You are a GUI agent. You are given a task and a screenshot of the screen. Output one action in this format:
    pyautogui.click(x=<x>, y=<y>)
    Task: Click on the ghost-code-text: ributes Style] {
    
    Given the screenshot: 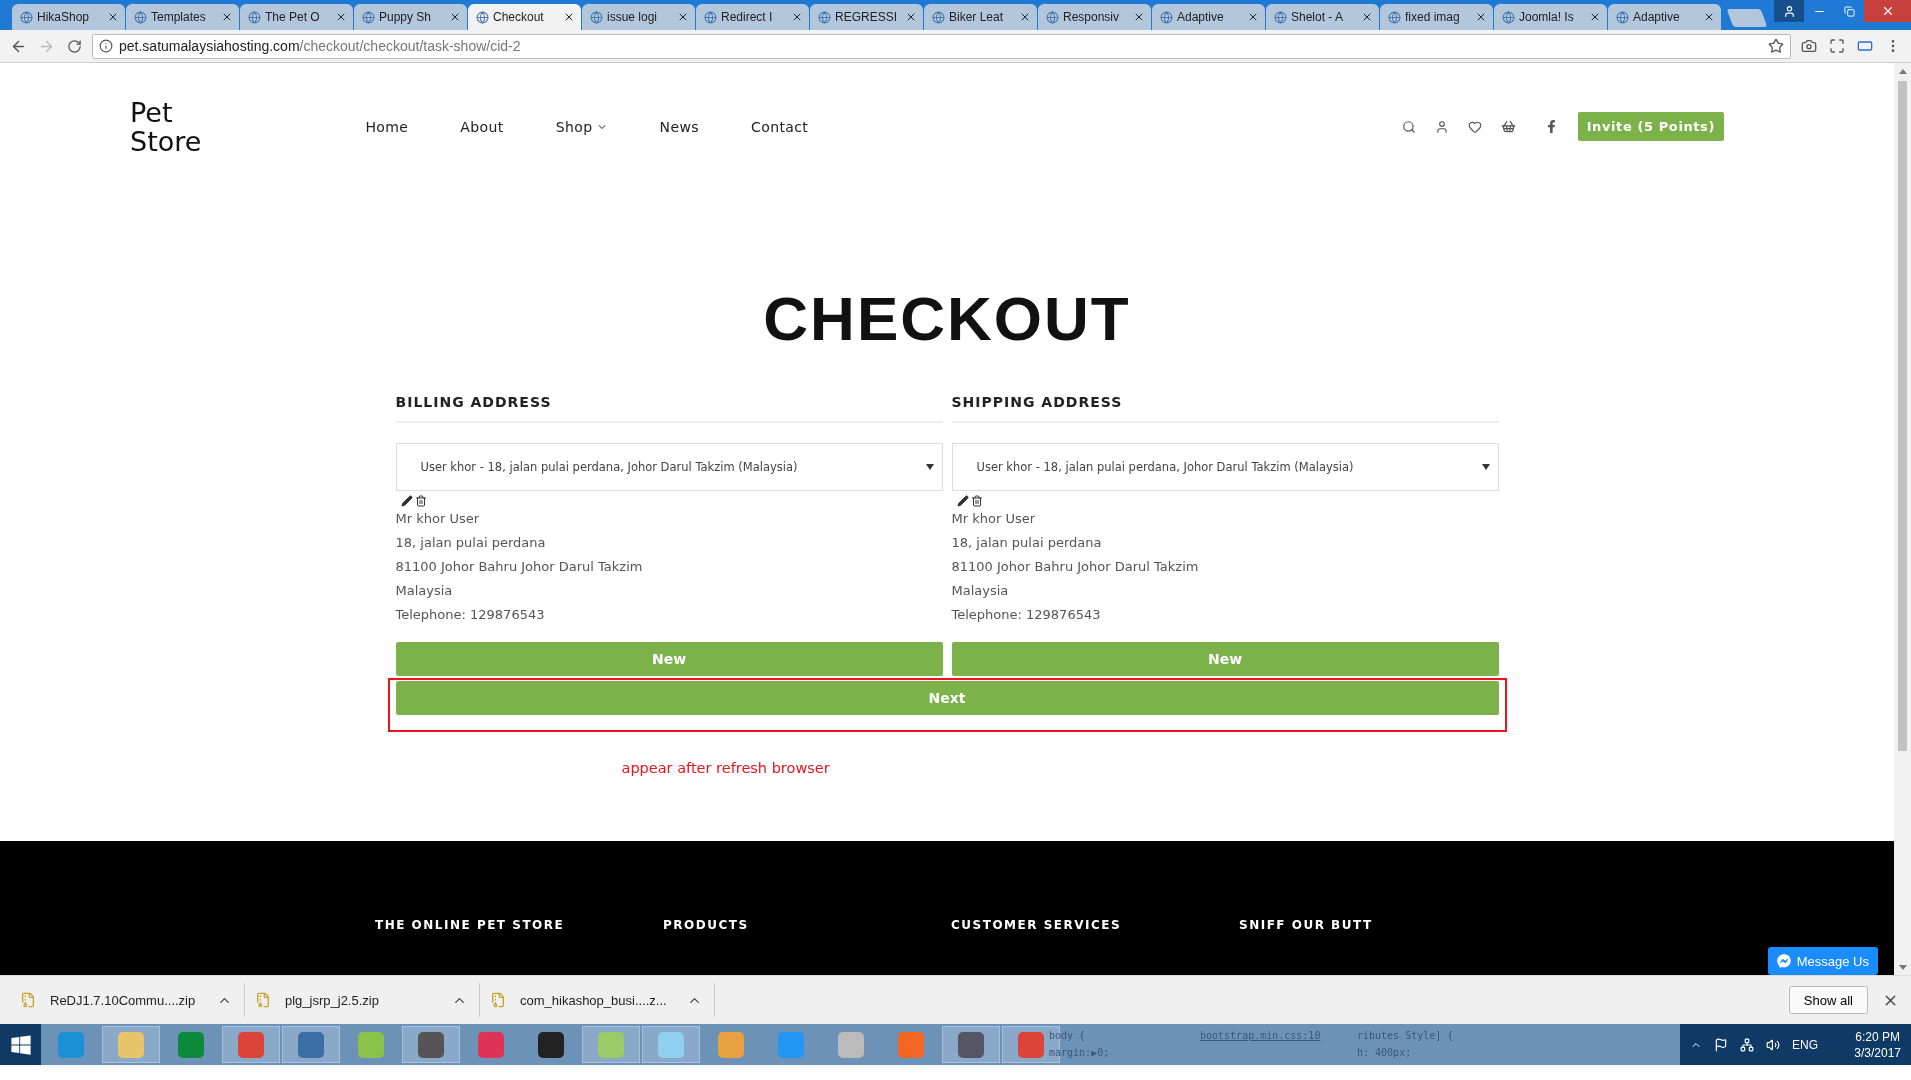 What is the action you would take?
    pyautogui.click(x=1405, y=1036)
    